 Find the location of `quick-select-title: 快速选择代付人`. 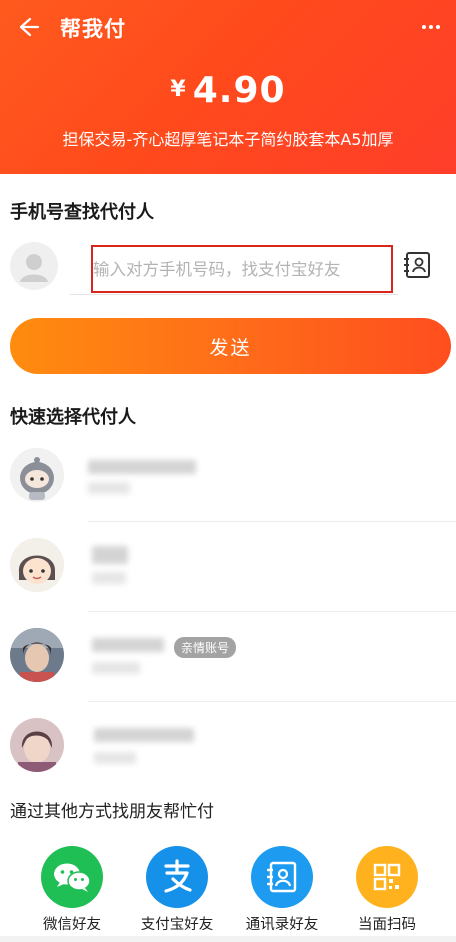

quick-select-title: 快速选择代付人 is located at coordinates (73, 417).